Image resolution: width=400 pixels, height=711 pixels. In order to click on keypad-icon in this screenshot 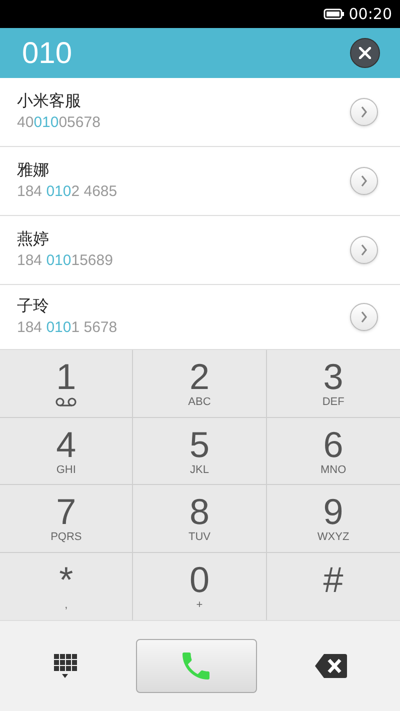, I will do `click(65, 666)`.